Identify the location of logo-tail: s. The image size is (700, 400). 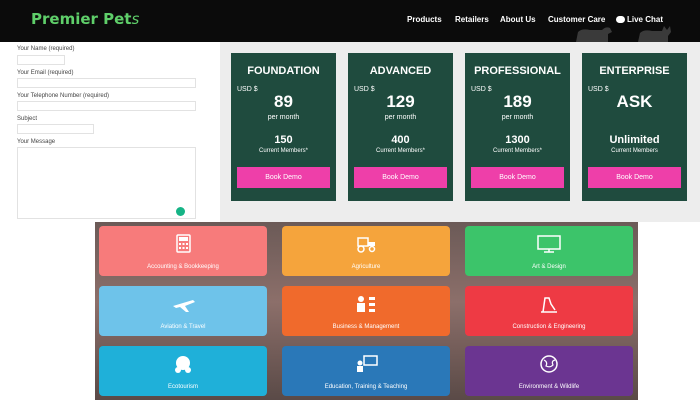
(135, 19).